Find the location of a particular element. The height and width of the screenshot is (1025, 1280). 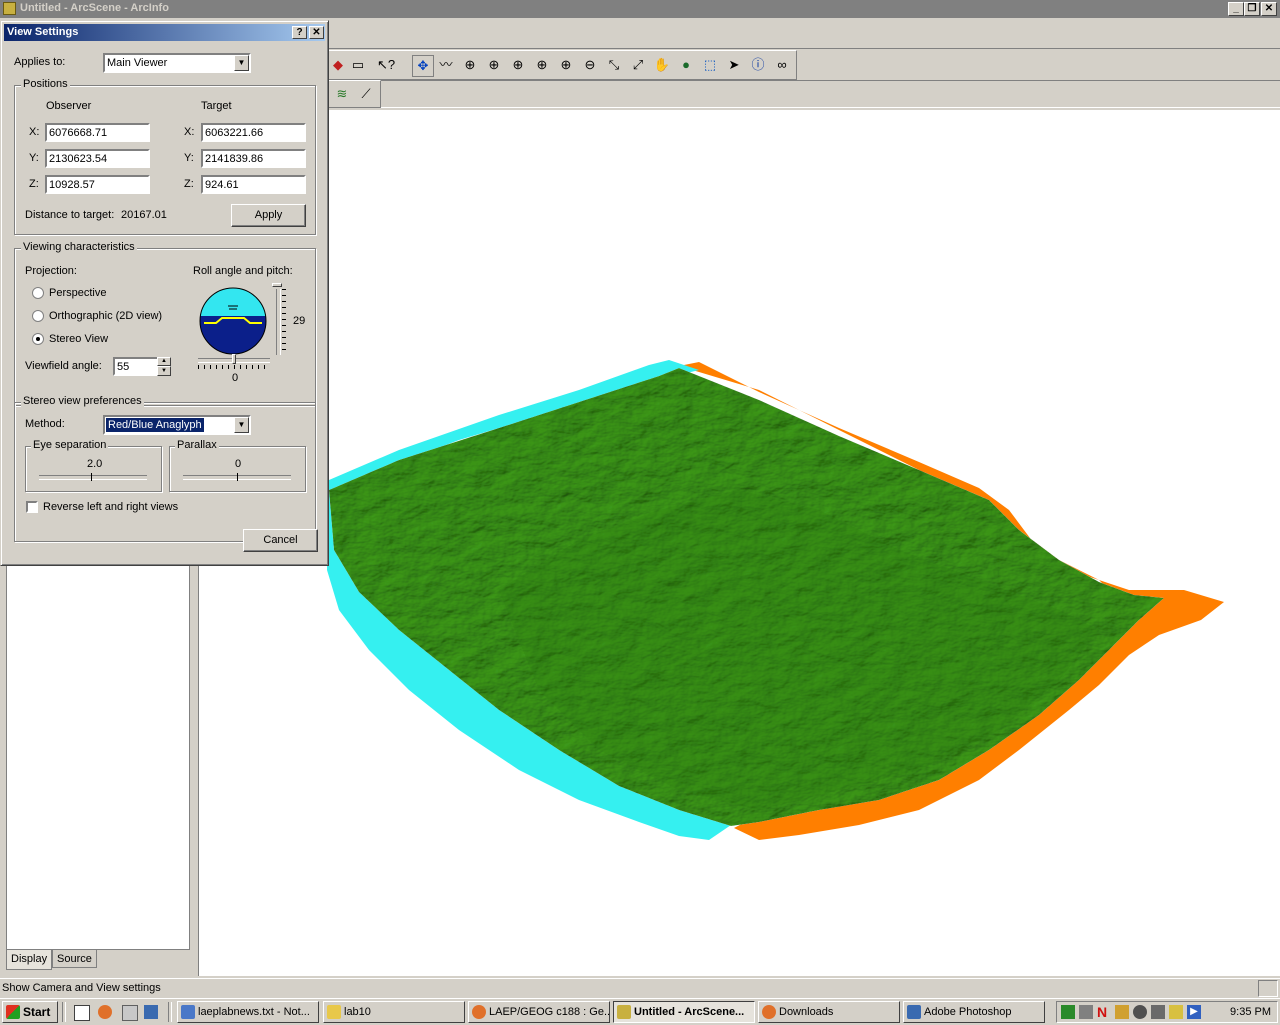

firefox-icon is located at coordinates (769, 1012).